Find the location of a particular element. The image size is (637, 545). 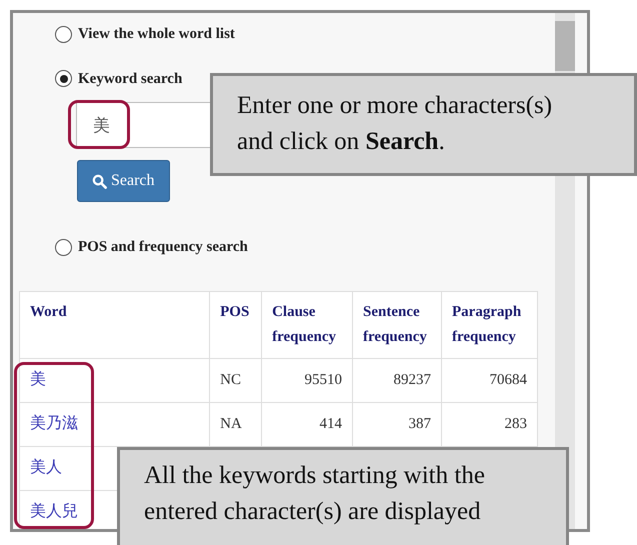

table-cell: NA is located at coordinates (236, 424).